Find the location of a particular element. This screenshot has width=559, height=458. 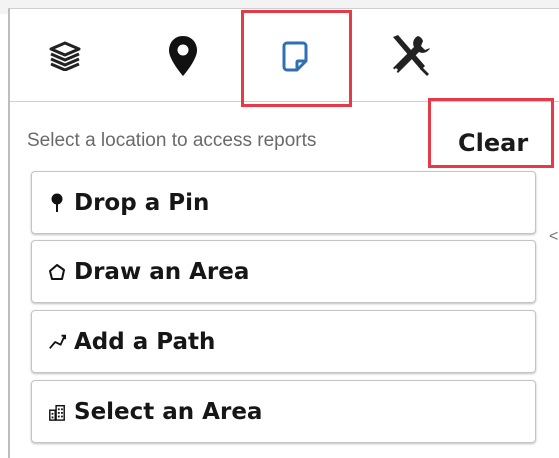

polygon-icon is located at coordinates (57, 272).